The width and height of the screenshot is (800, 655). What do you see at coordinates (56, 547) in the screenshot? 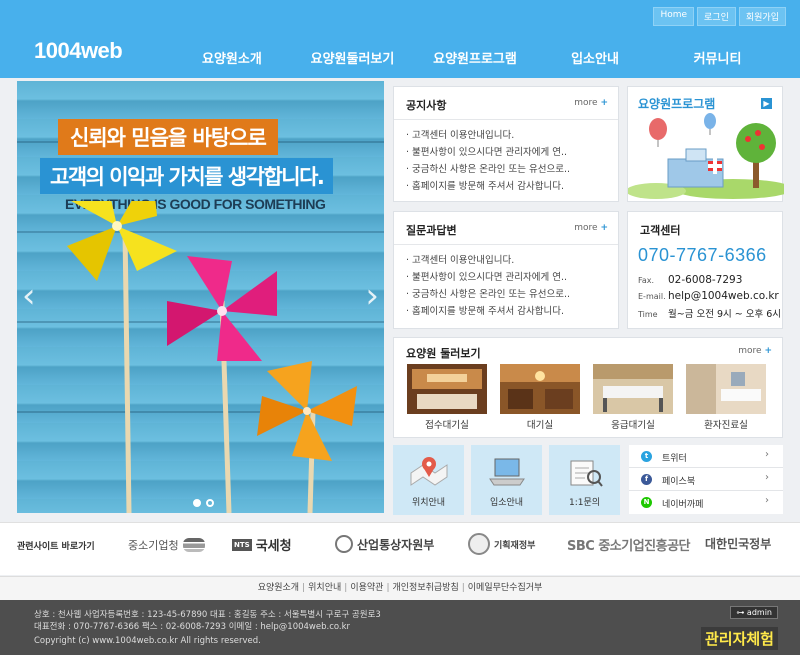
I see `related-title: 관련사이트 바로가기` at bounding box center [56, 547].